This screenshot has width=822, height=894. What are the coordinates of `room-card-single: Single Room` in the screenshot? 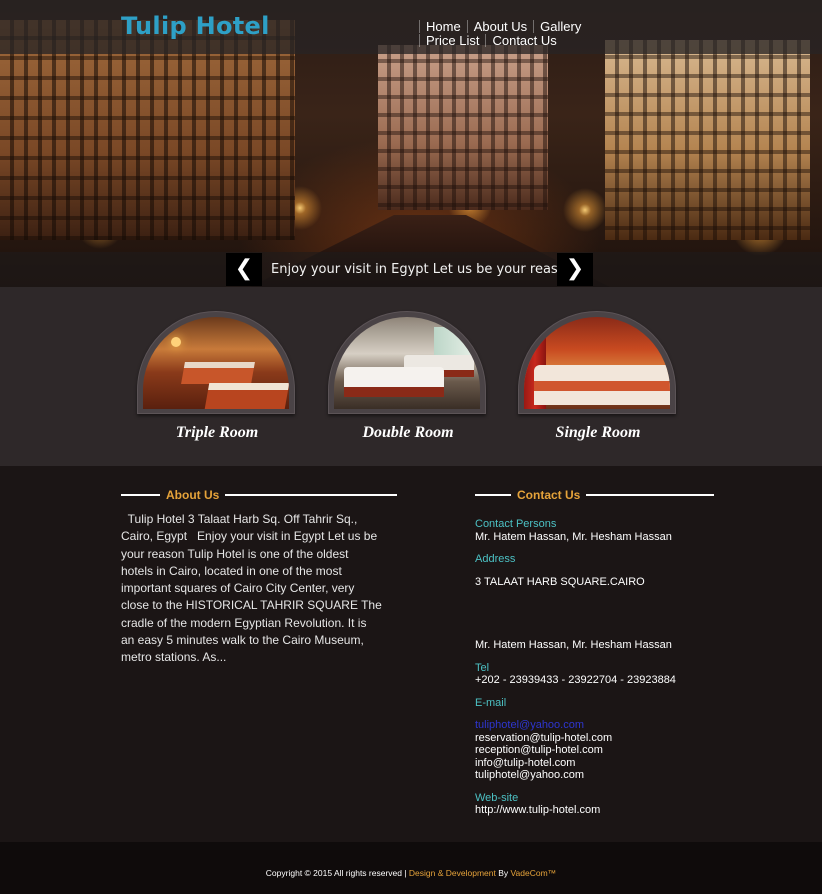 It's located at (598, 376).